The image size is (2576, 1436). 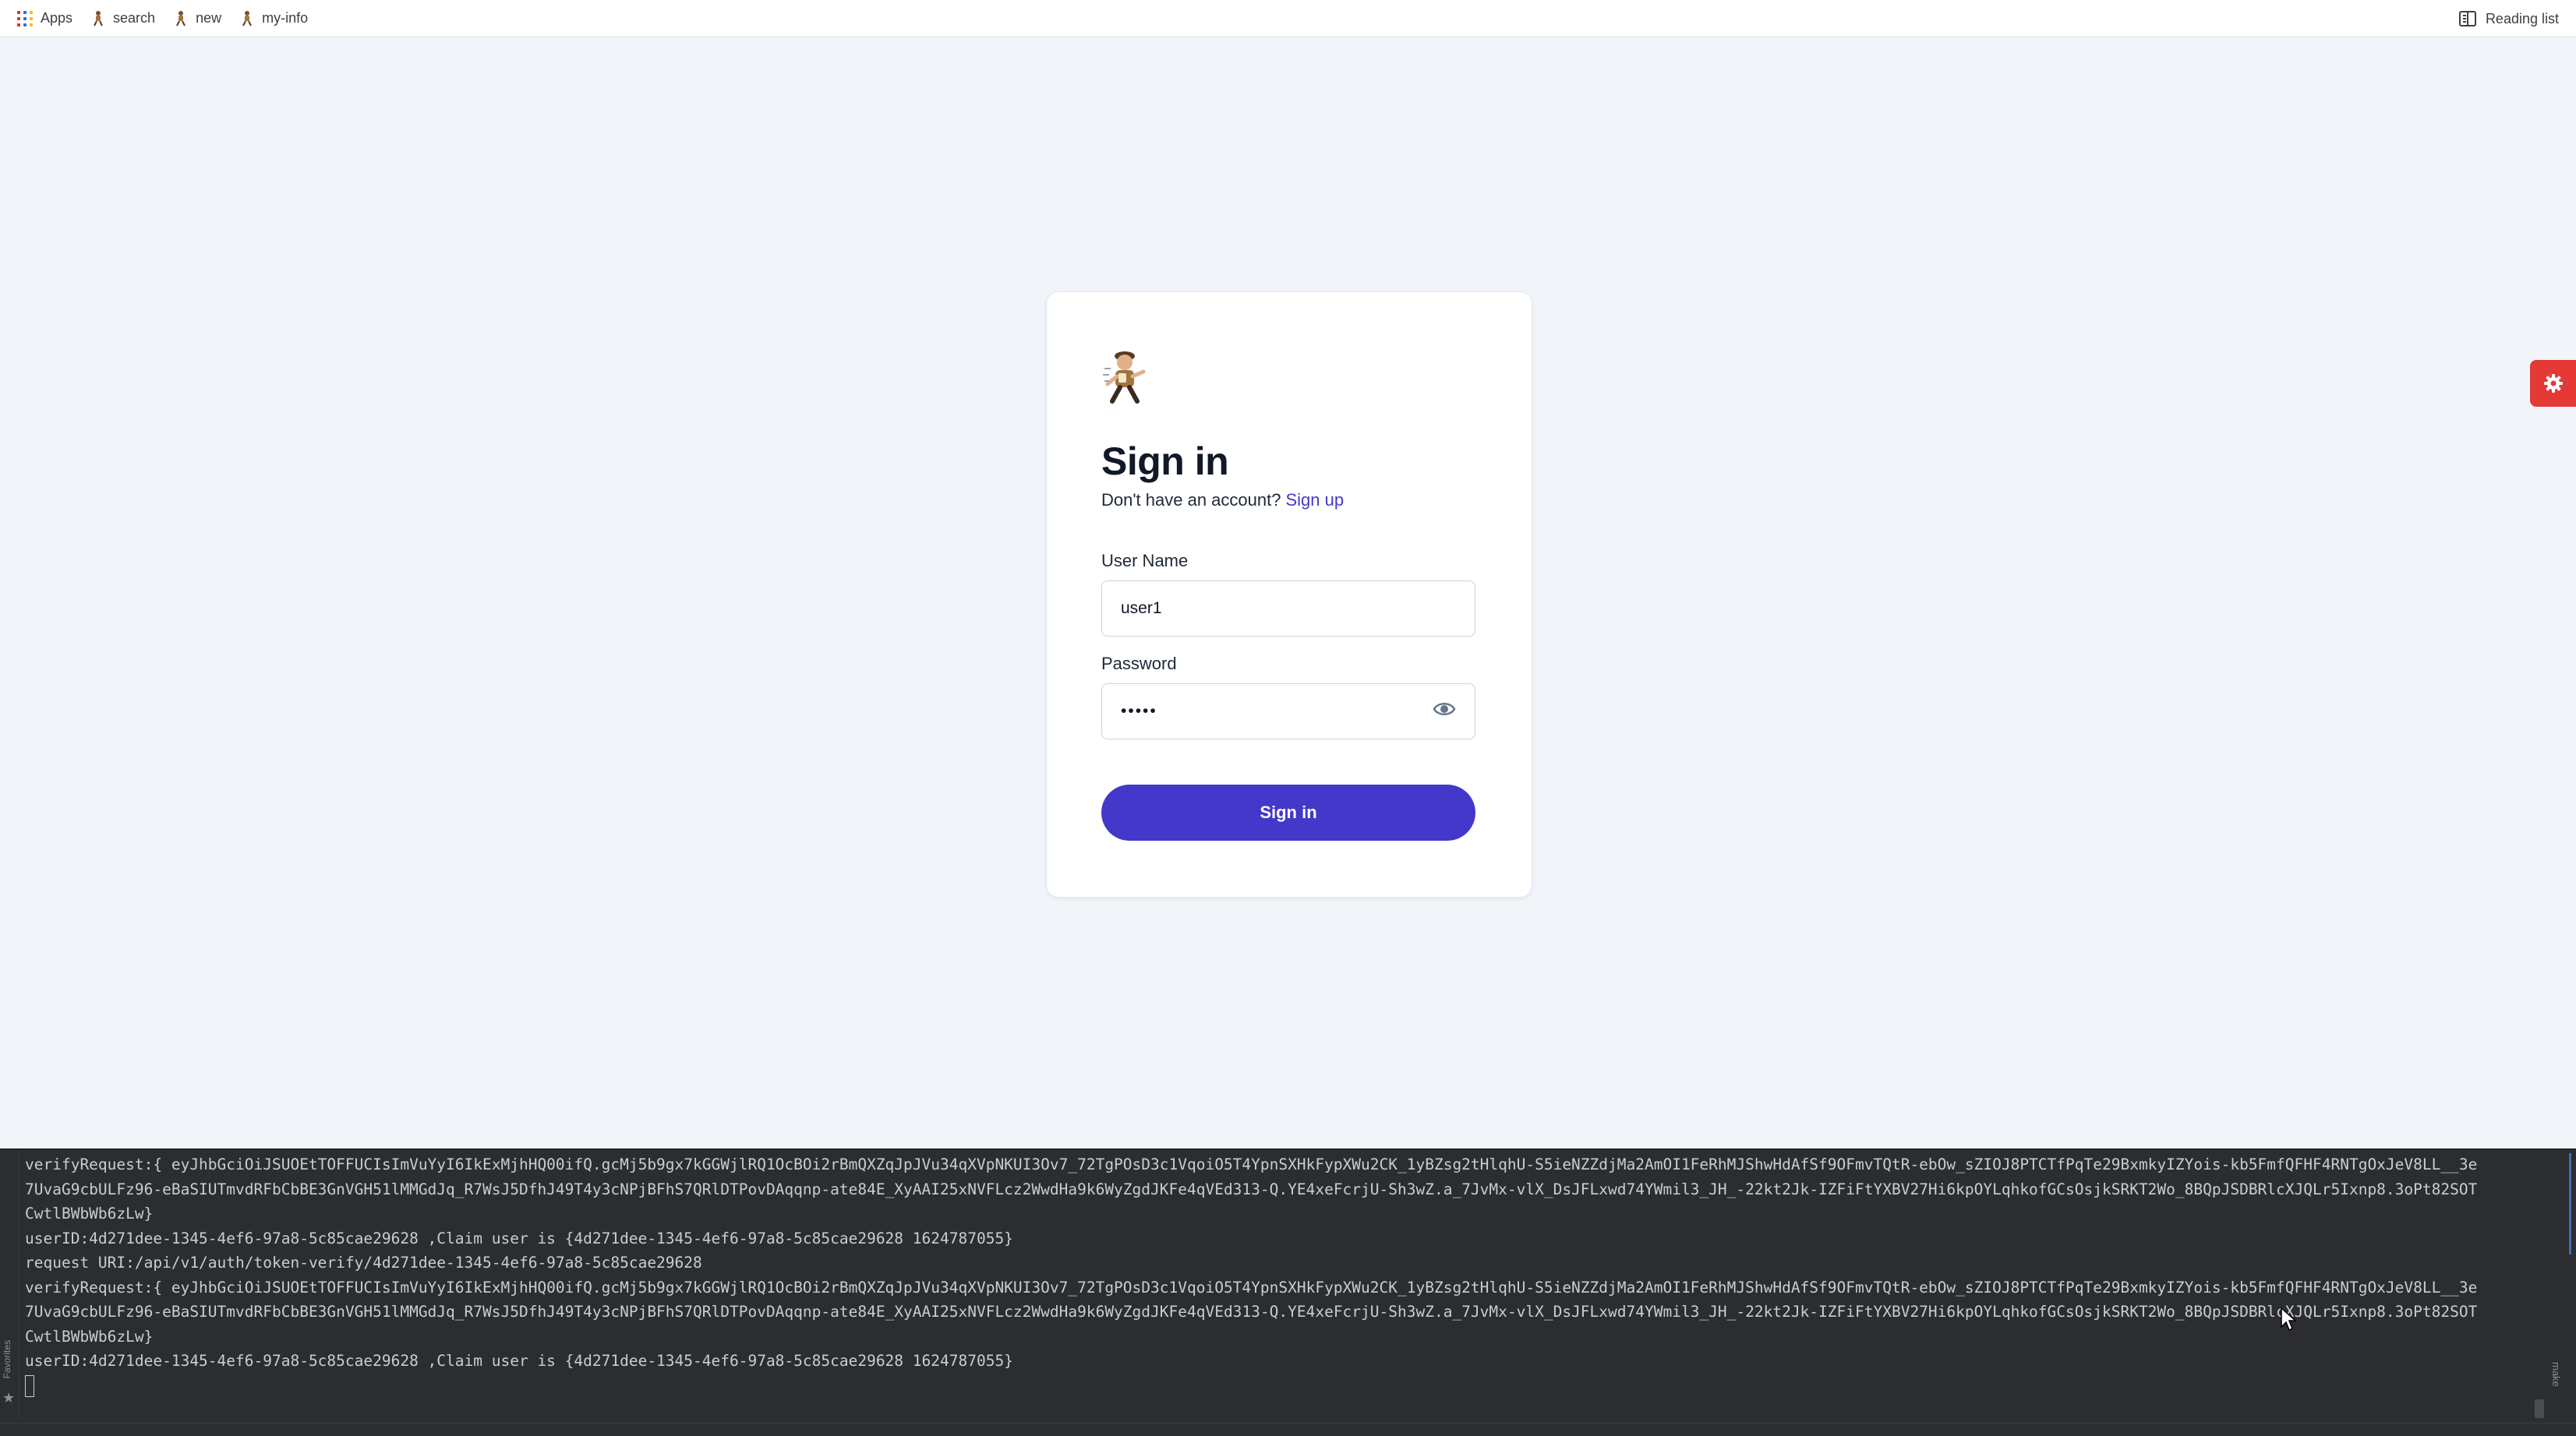 I want to click on bookmarks-bar: Apps search new my-info Reading list, so click(x=1288, y=18).